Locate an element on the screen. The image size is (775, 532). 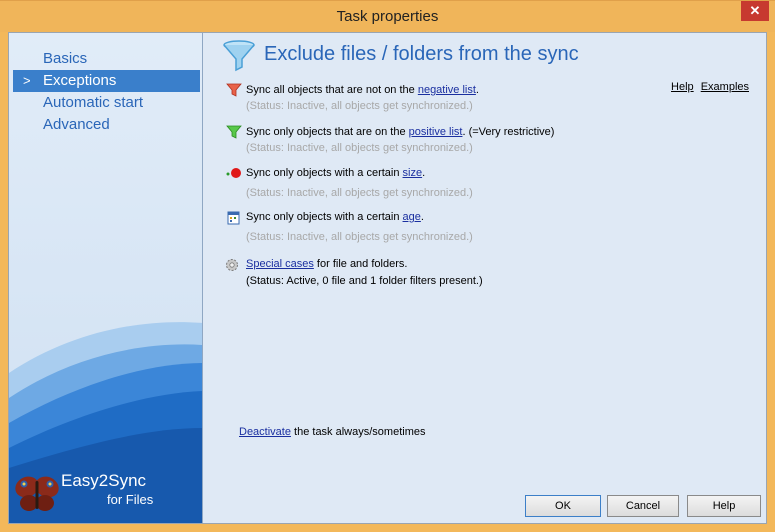
deactivate-text: the task always/sometimes is located at coordinates (358, 432).